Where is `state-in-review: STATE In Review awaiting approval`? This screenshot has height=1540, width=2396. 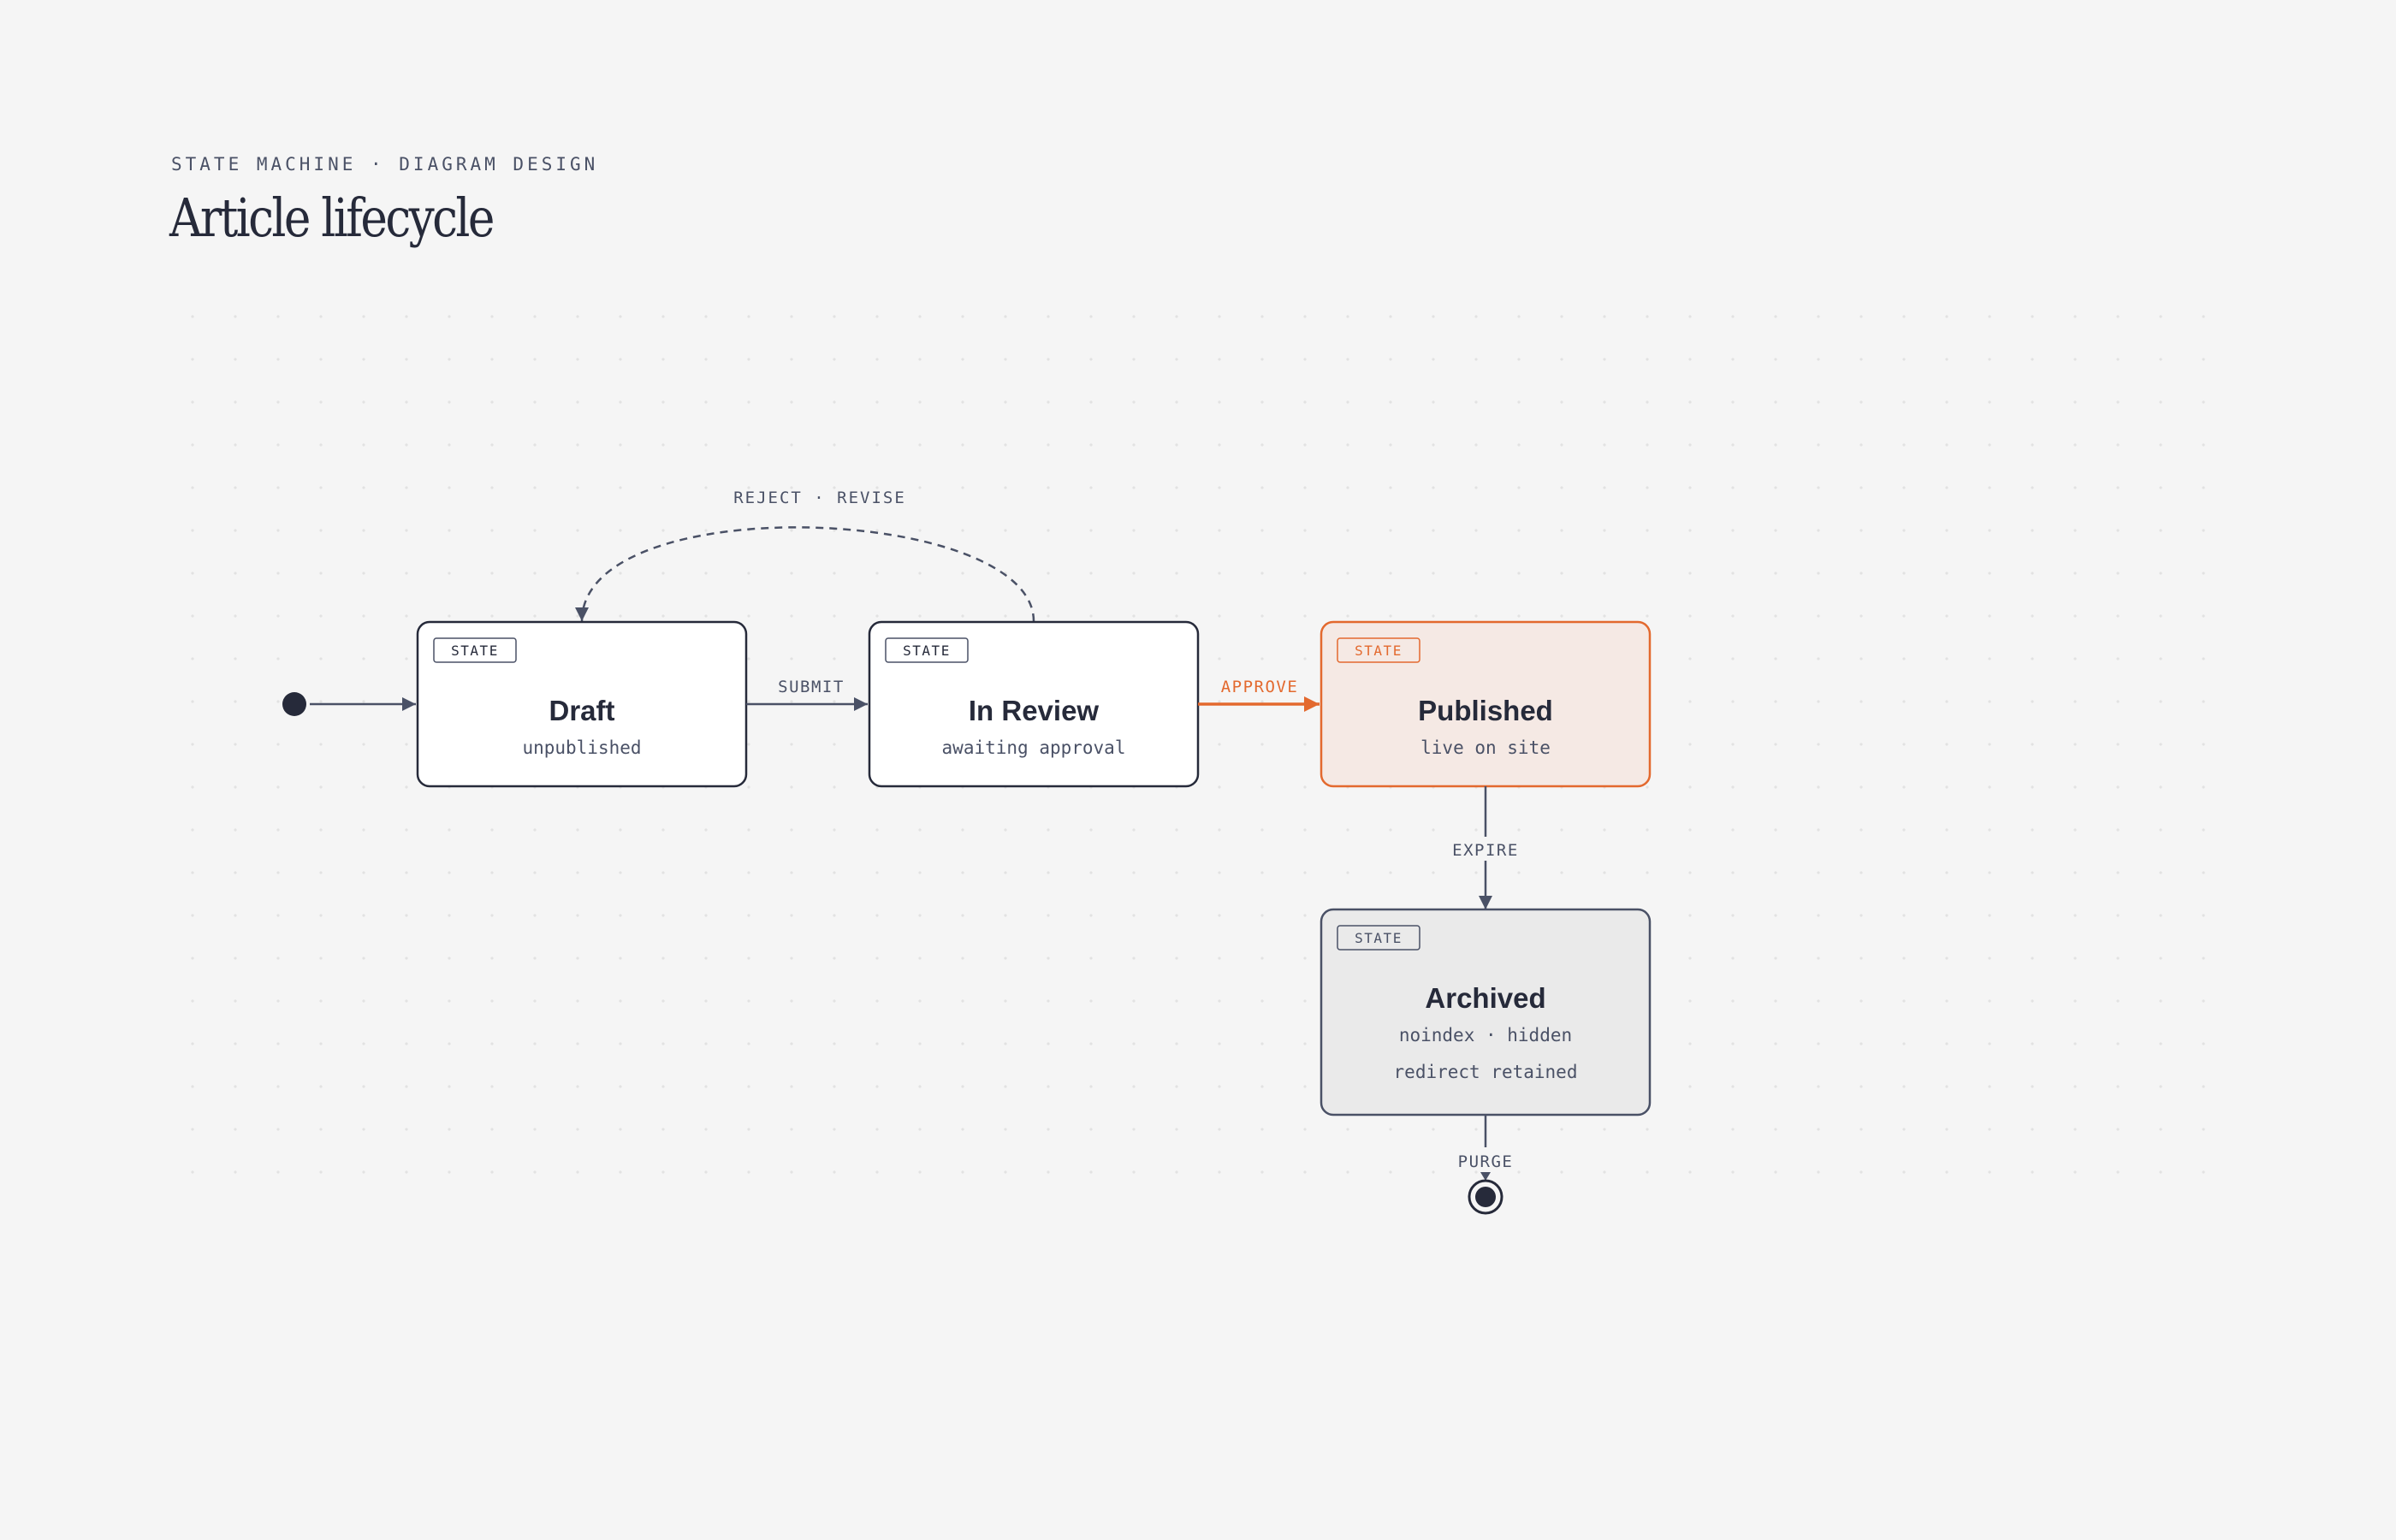 state-in-review: STATE In Review awaiting approval is located at coordinates (1034, 704).